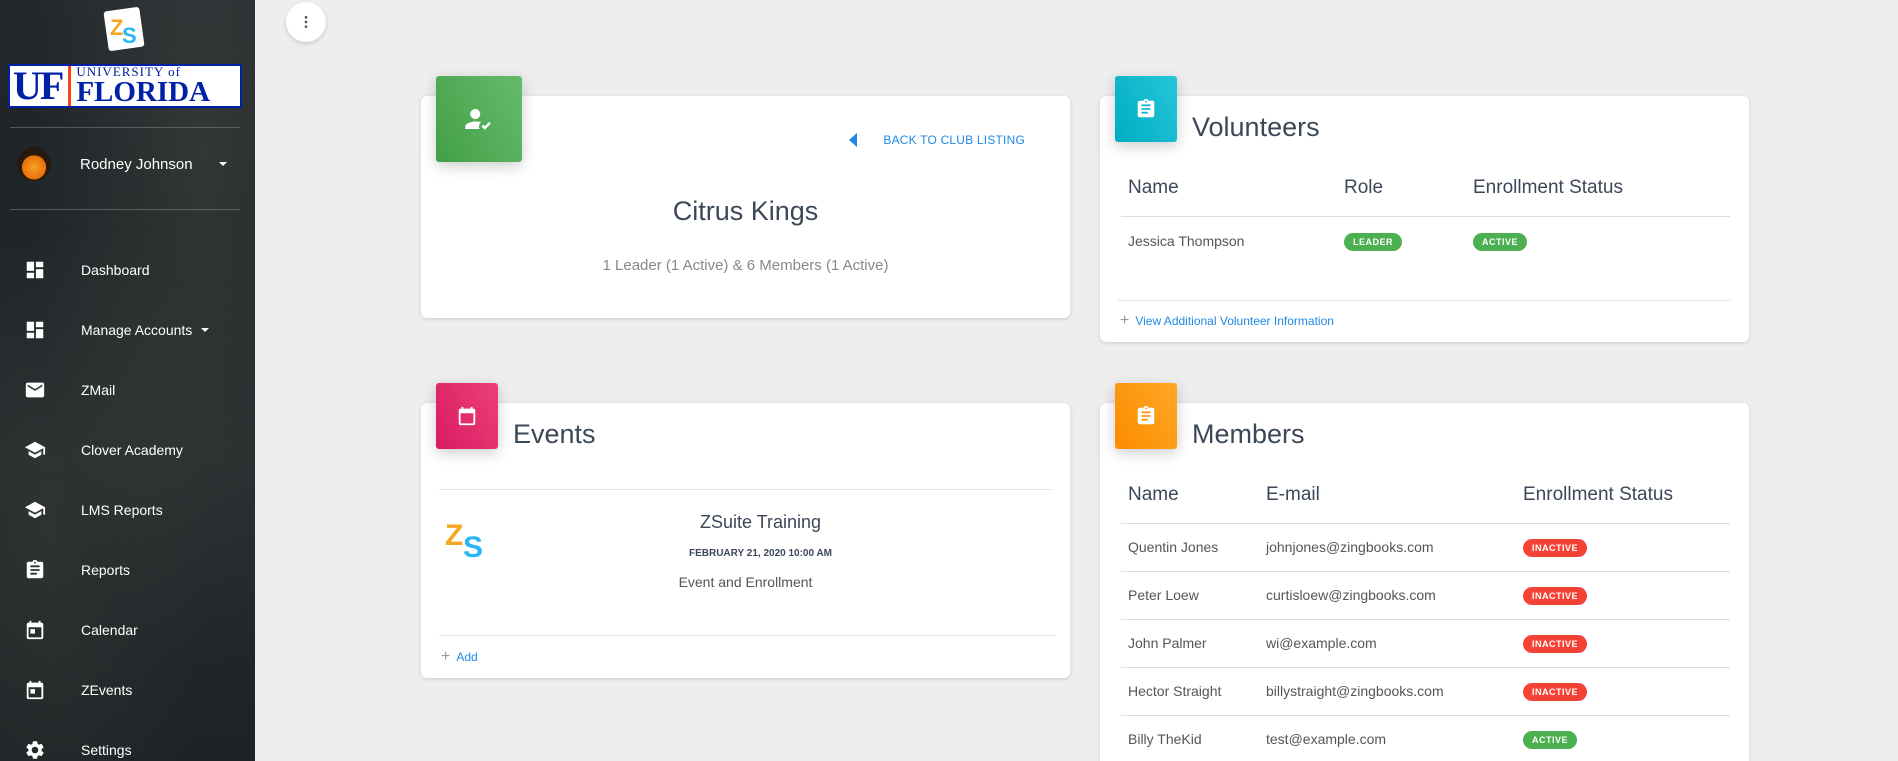  I want to click on member-email: billystraight@zingbooks.com, so click(1394, 691).